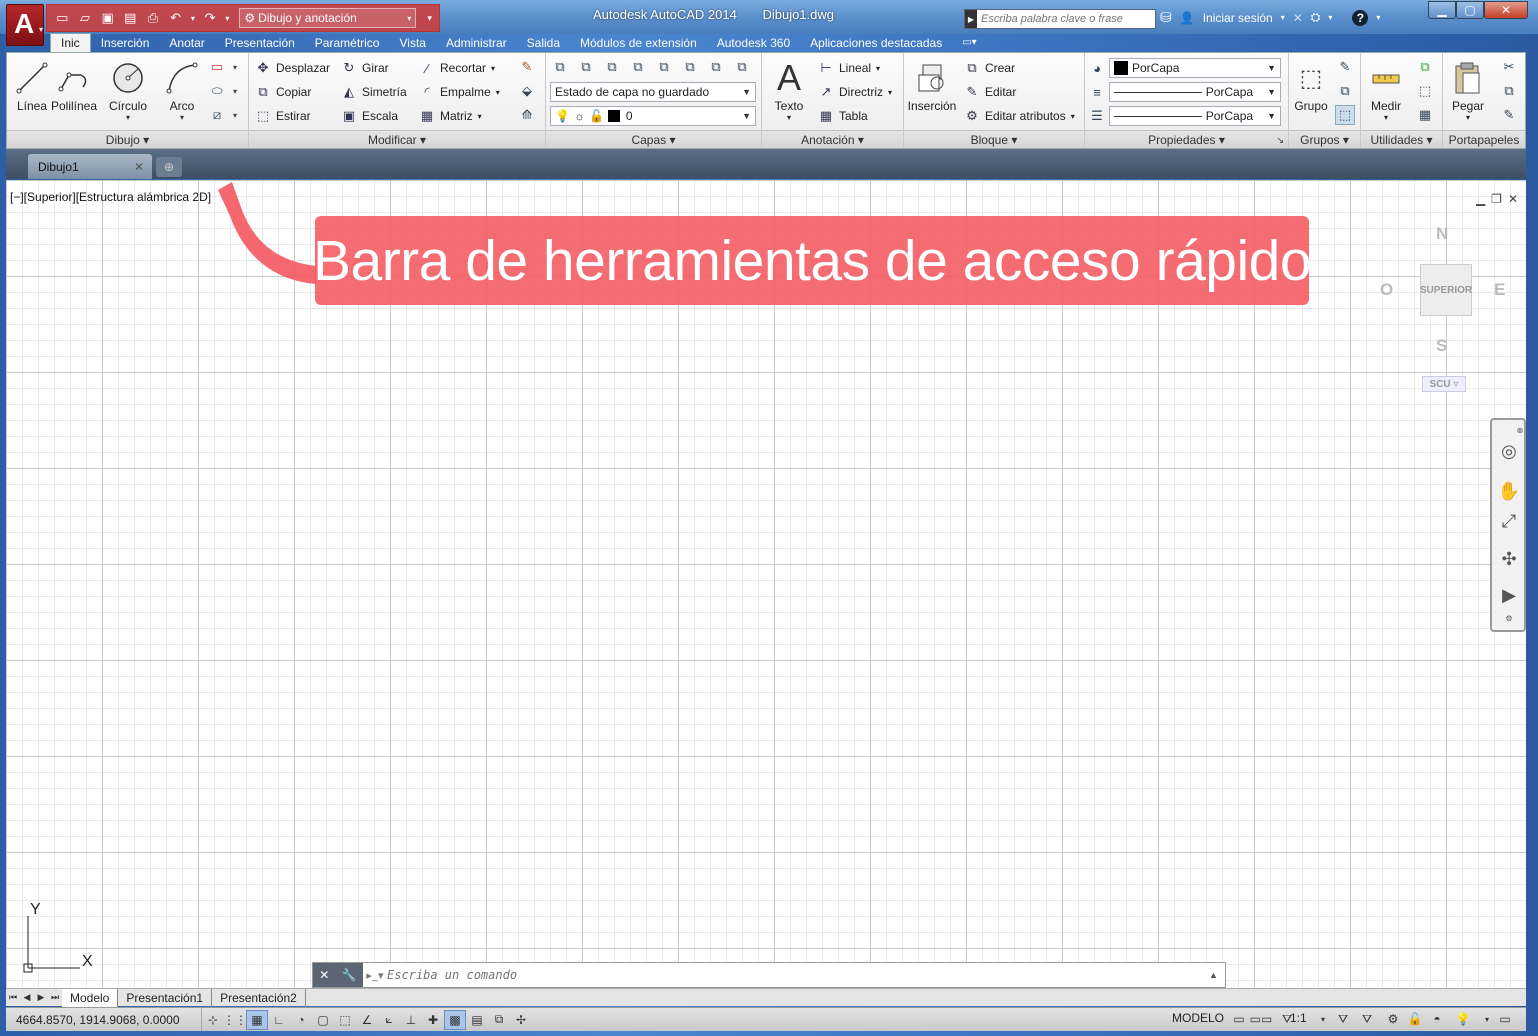 This screenshot has height=1036, width=1538. What do you see at coordinates (1425, 115) in the screenshot?
I see `calculator-icon: ▦` at bounding box center [1425, 115].